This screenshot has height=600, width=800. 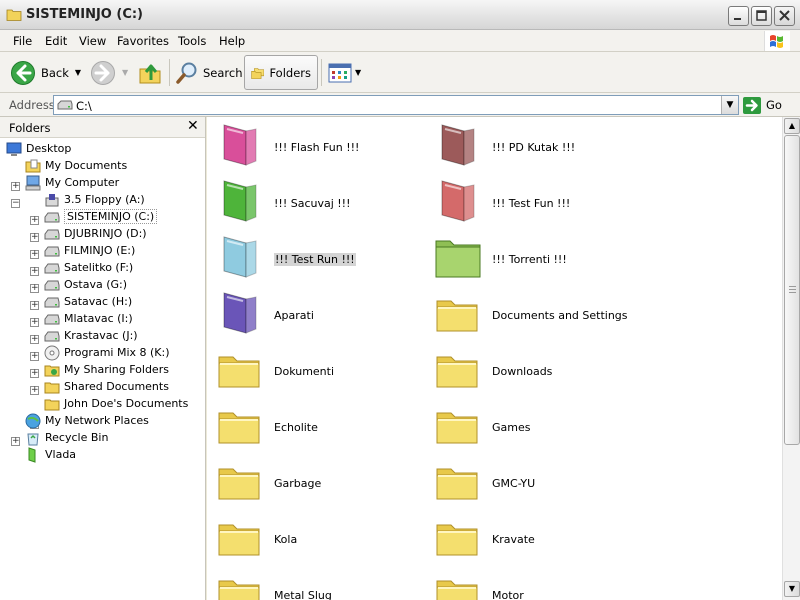 I want to click on tree-item-floppy: 3.5 Floppy (A:), so click(x=94, y=199).